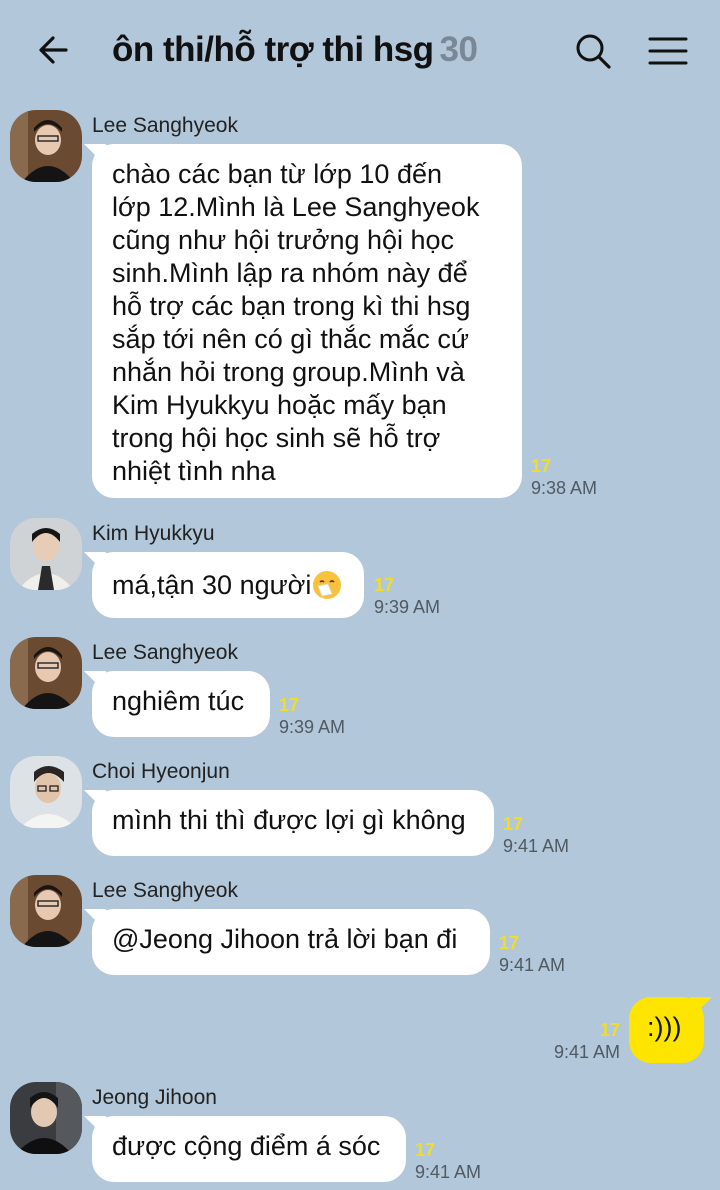  Describe the element at coordinates (458, 49) in the screenshot. I see `member-count: 30` at that location.